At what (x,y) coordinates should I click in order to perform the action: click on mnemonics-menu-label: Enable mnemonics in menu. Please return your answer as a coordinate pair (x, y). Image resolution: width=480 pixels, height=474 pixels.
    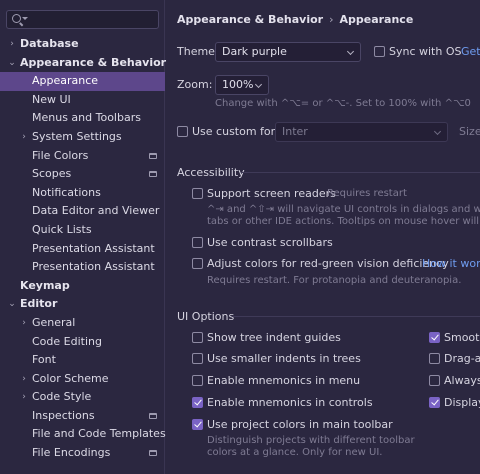
    Looking at the image, I should click on (284, 380).